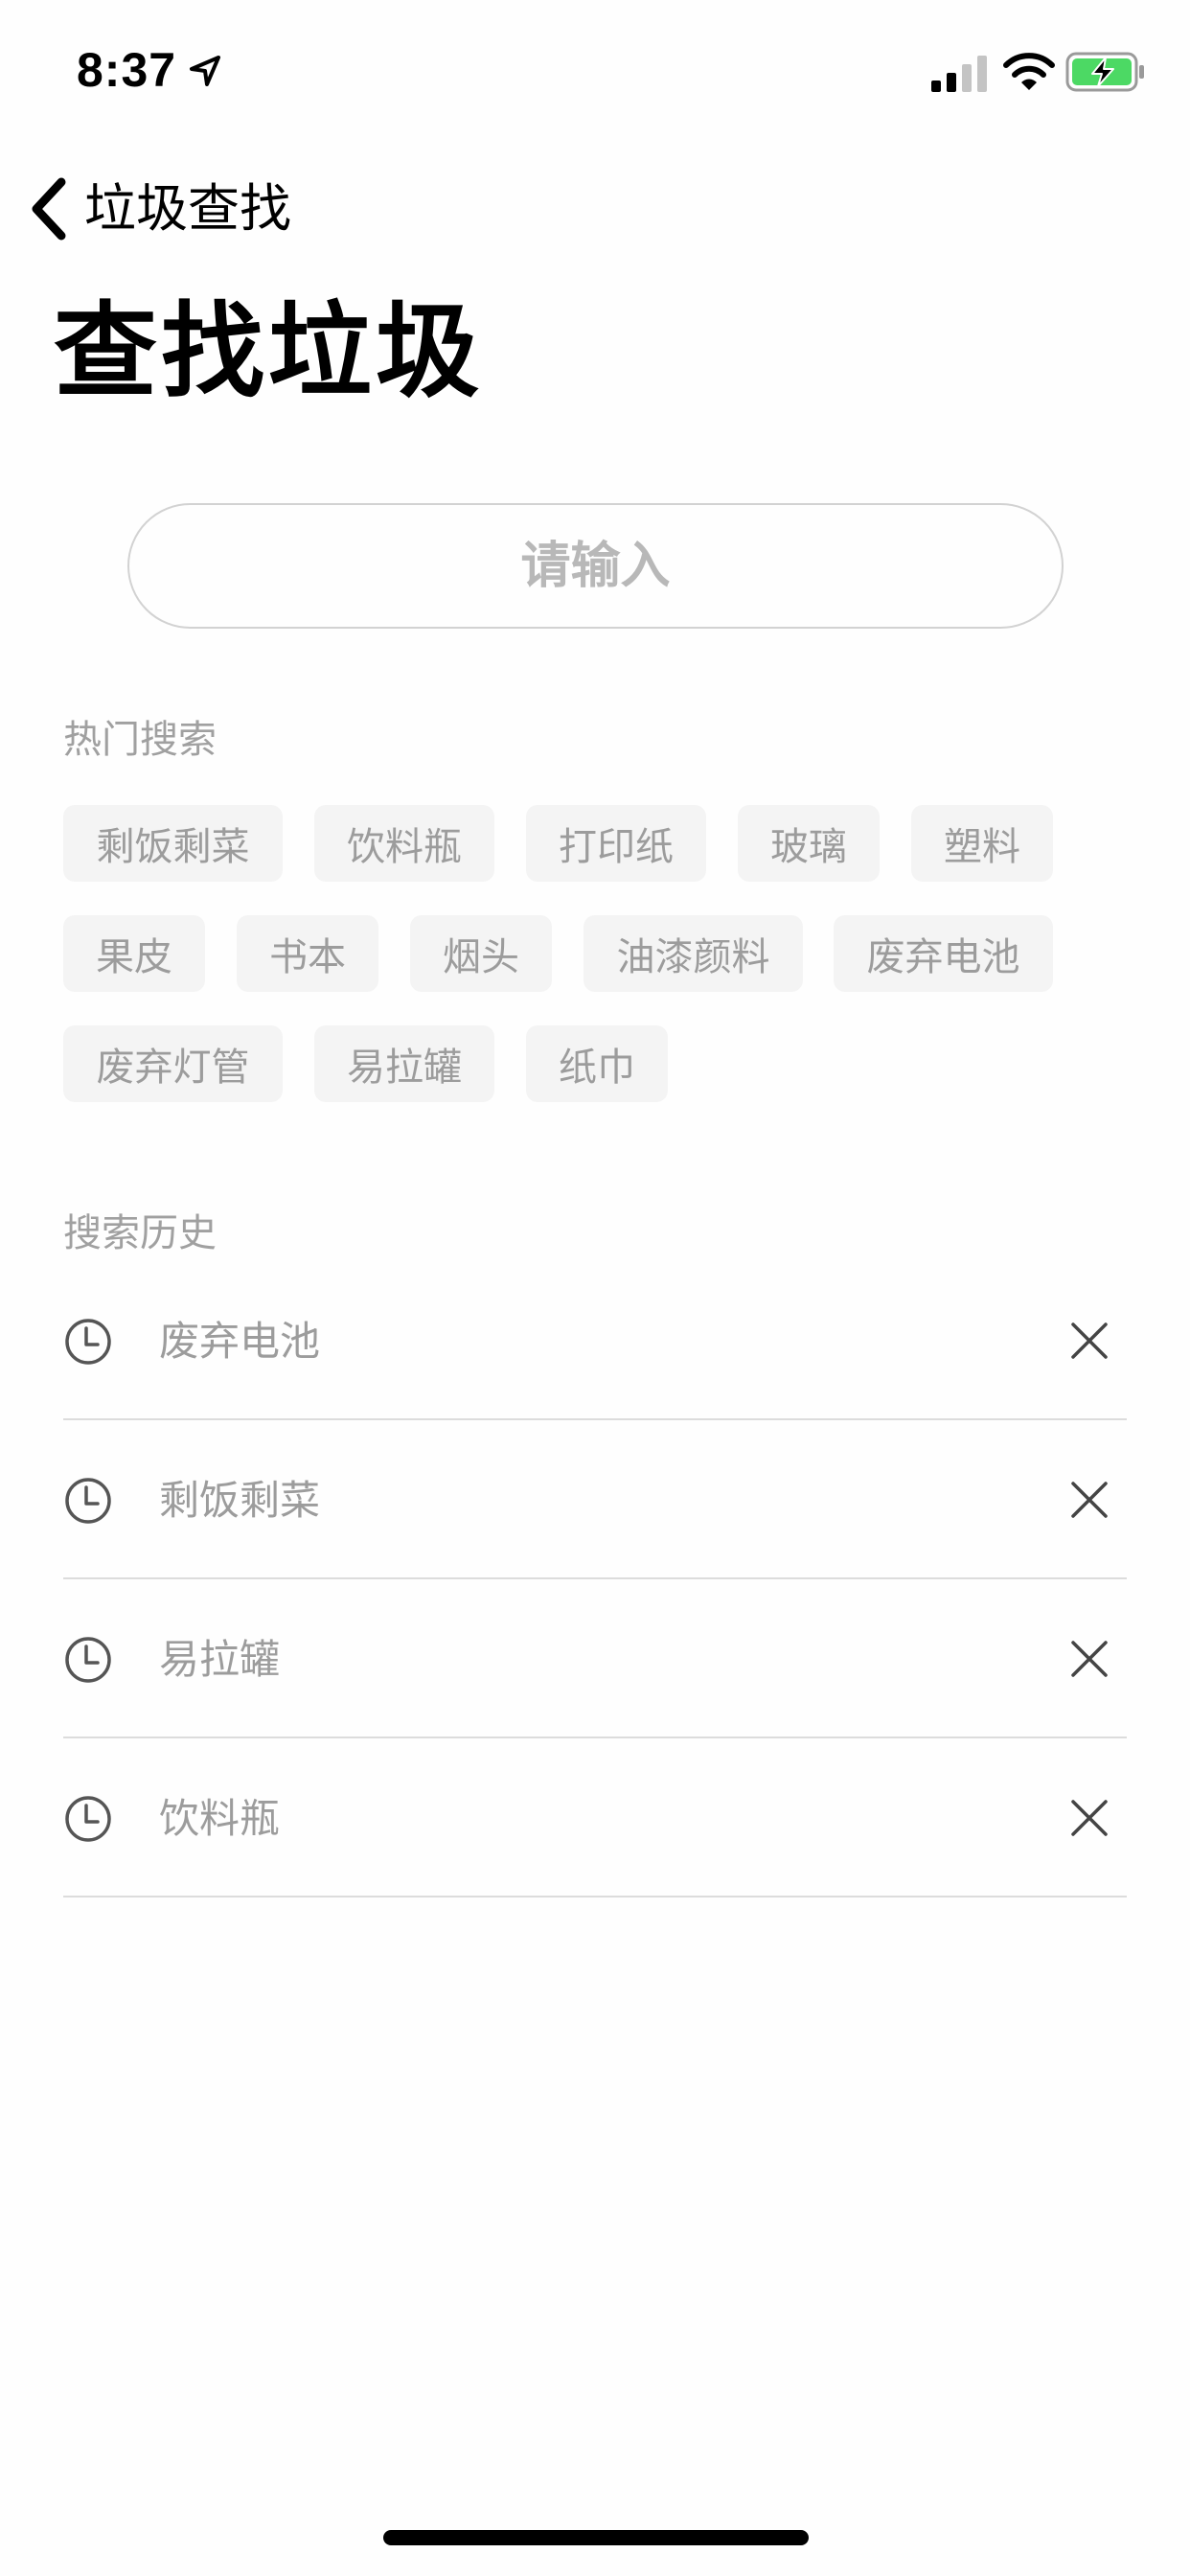 This screenshot has width=1190, height=2576. What do you see at coordinates (481, 953) in the screenshot?
I see `hot-tag: 烟头` at bounding box center [481, 953].